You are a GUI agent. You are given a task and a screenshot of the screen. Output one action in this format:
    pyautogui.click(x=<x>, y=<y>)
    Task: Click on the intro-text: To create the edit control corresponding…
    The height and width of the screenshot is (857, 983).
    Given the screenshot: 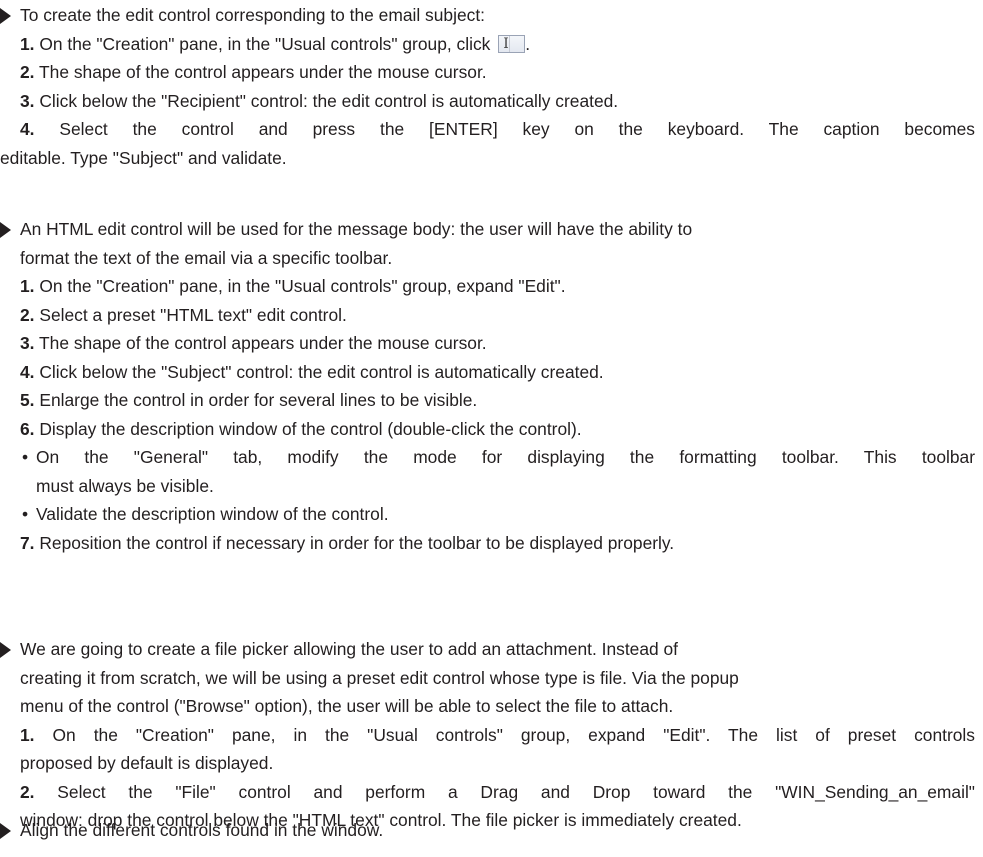 What is the action you would take?
    pyautogui.click(x=252, y=15)
    